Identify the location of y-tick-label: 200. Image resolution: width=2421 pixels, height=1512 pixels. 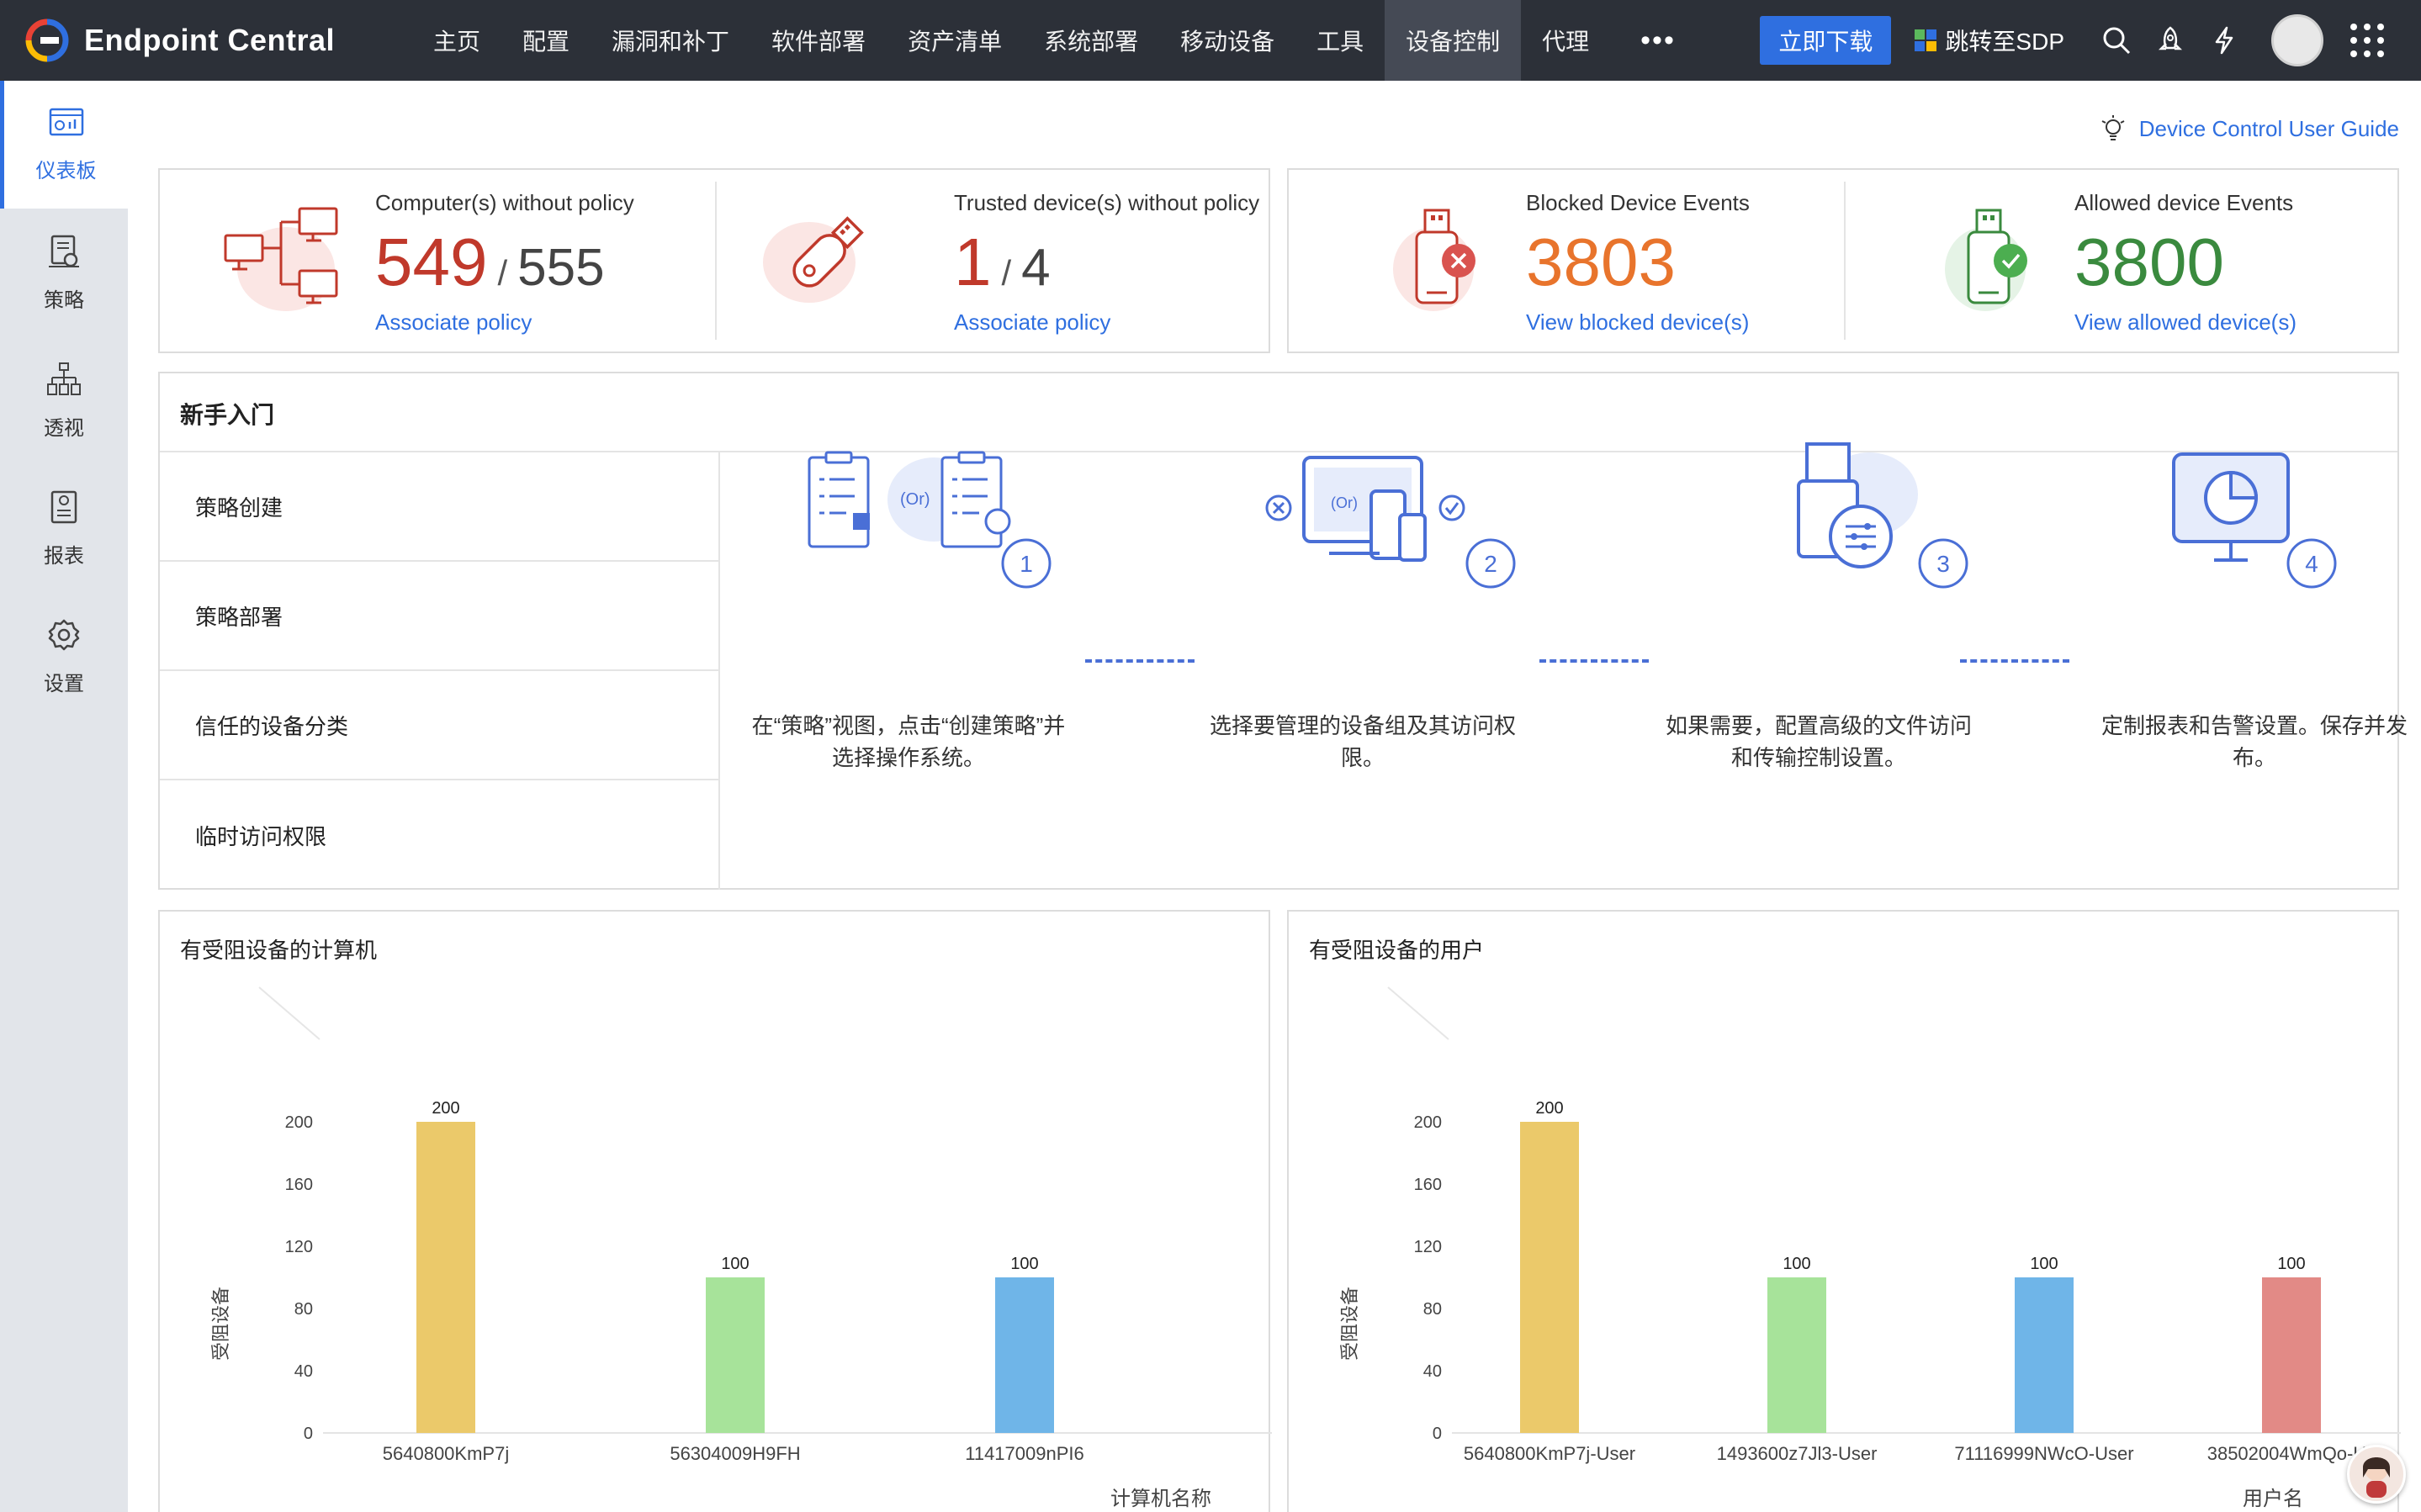
(299, 1122).